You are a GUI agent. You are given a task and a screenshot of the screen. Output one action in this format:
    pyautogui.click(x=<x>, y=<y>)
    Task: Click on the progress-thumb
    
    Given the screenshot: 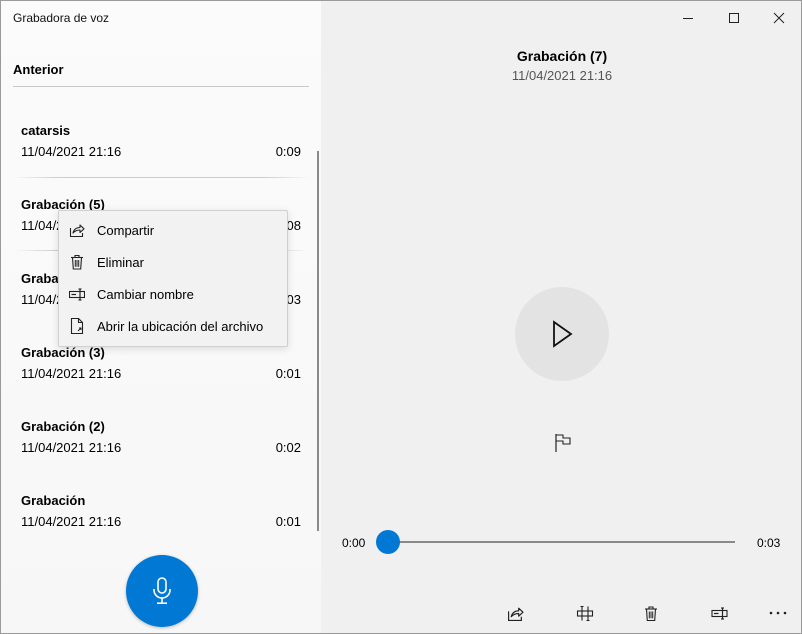 What is the action you would take?
    pyautogui.click(x=388, y=542)
    